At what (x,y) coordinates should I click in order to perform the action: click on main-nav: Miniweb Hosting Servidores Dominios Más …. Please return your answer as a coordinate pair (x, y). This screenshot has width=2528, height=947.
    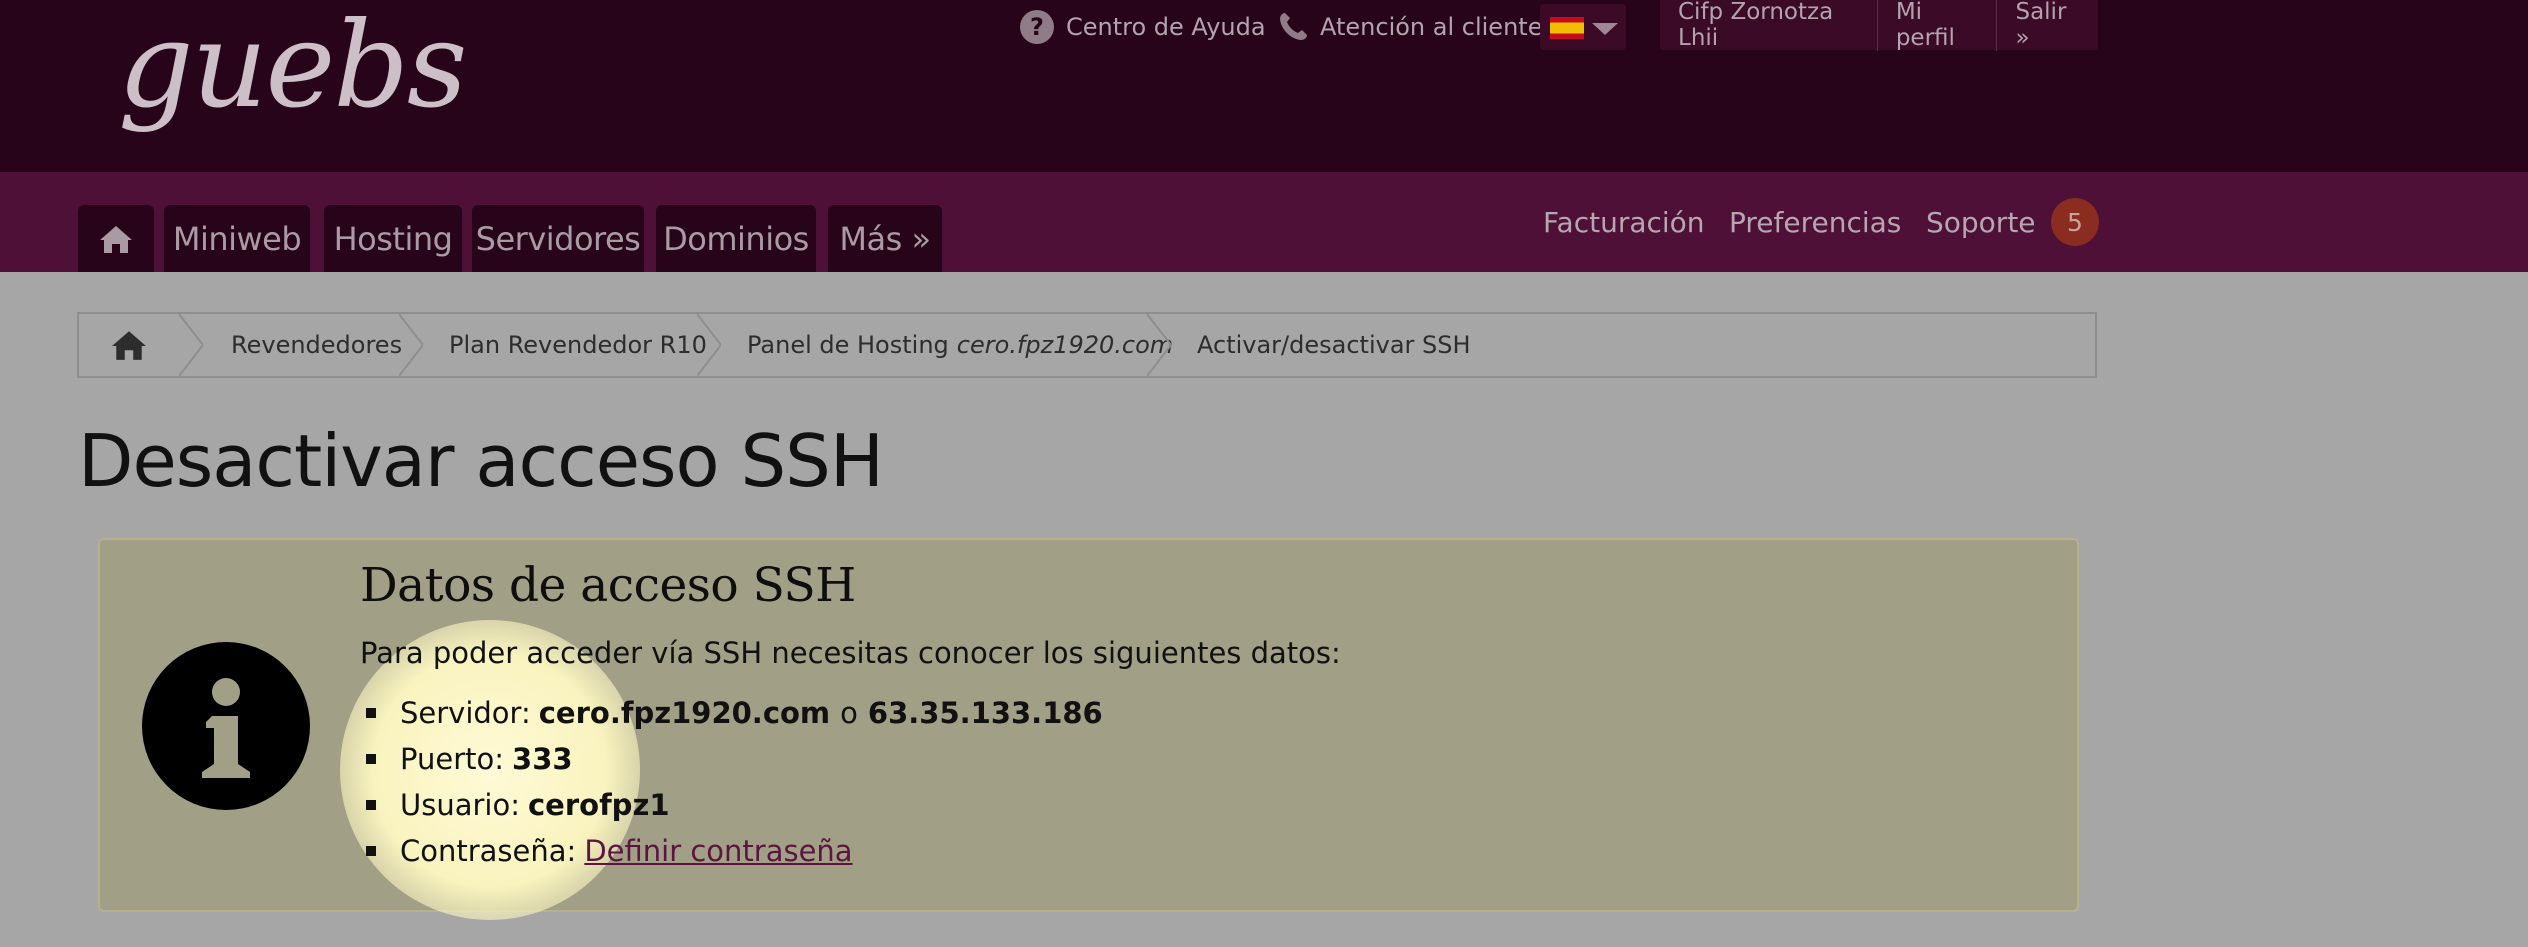
    Looking at the image, I should click on (1264, 222).